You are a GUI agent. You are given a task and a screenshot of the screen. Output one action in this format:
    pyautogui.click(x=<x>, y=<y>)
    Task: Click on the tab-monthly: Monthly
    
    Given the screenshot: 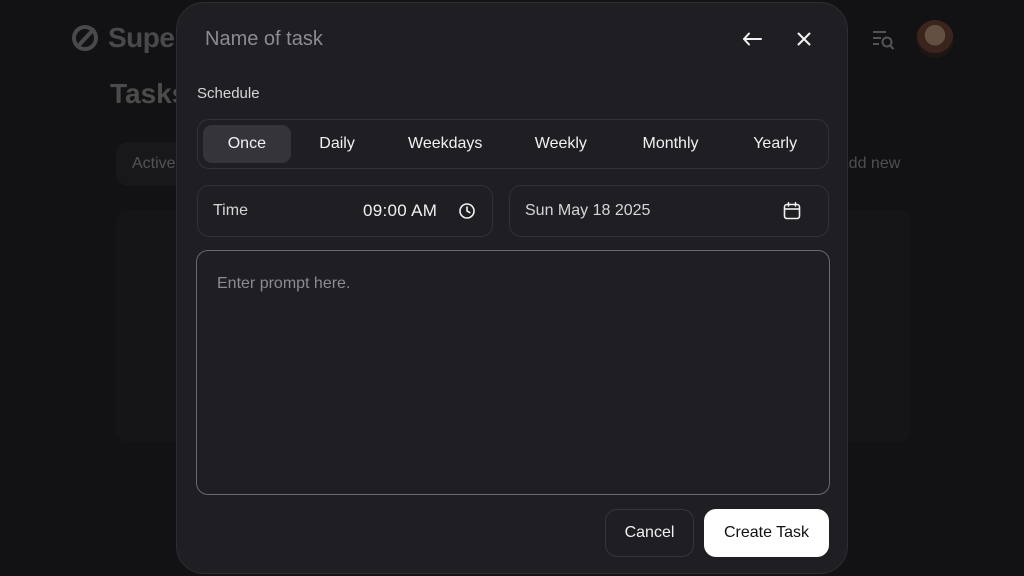 What is the action you would take?
    pyautogui.click(x=671, y=144)
    